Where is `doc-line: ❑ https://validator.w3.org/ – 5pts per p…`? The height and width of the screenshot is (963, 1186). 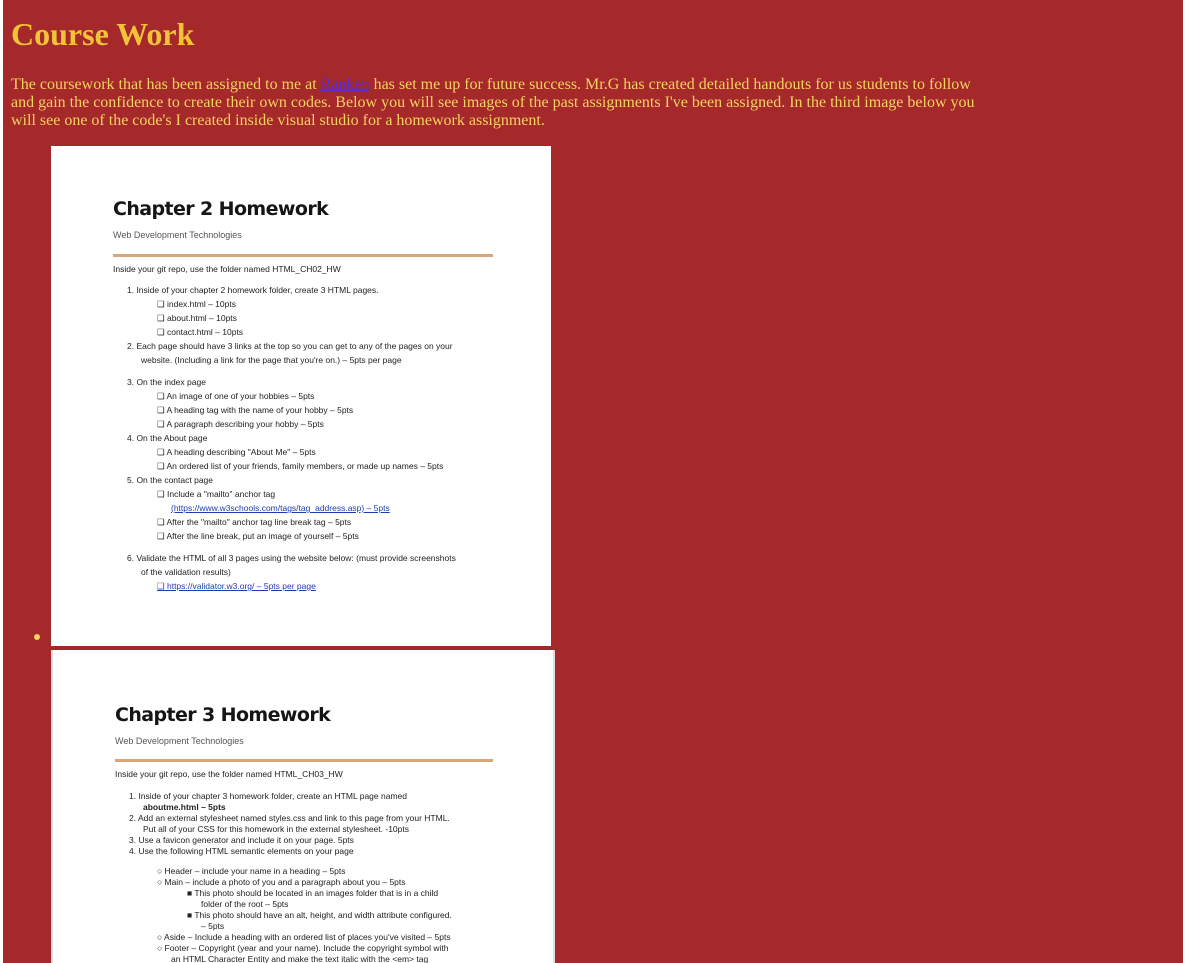 doc-line: ❑ https://validator.w3.org/ – 5pts per p… is located at coordinates (236, 586).